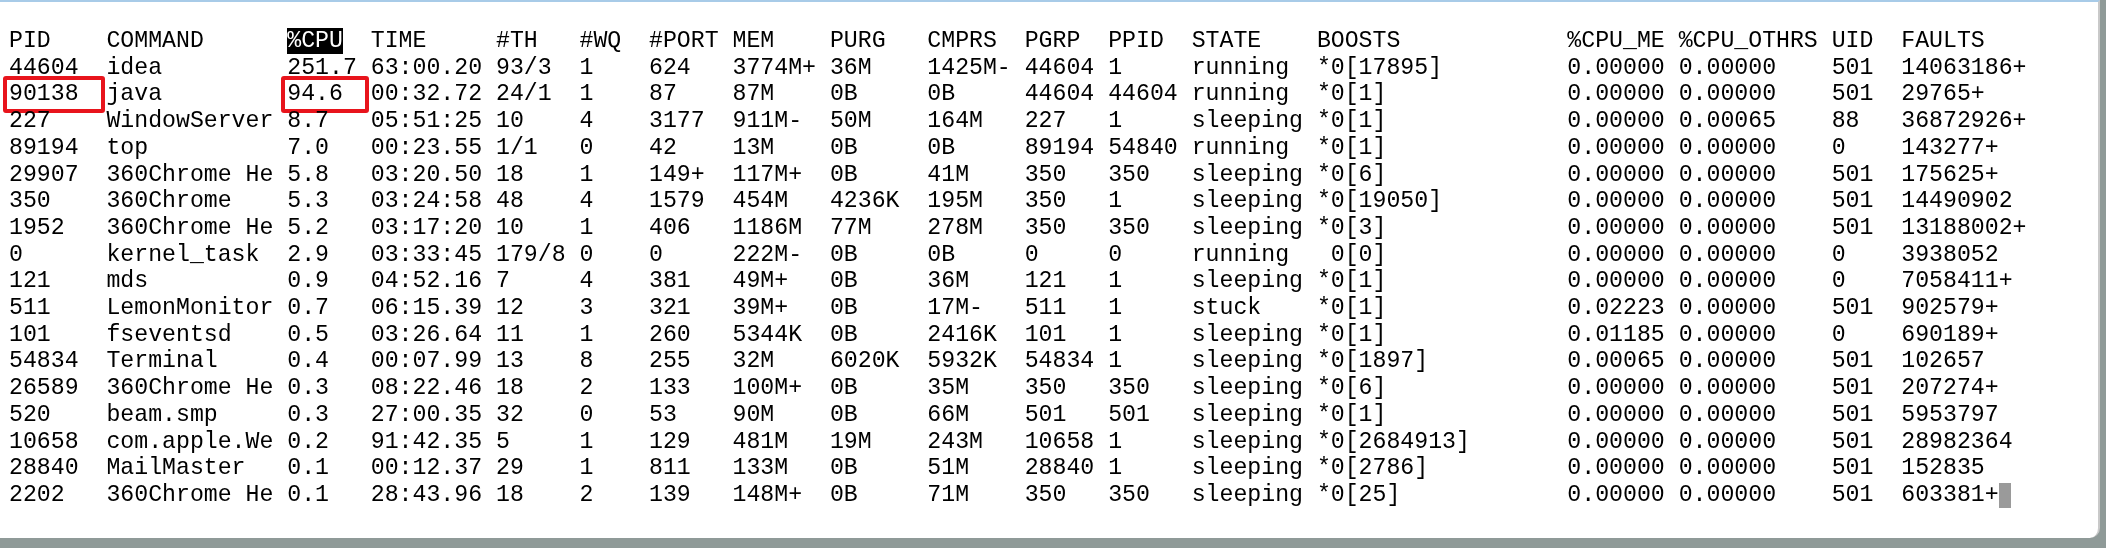 The image size is (2106, 548). Describe the element at coordinates (586, 362) in the screenshot. I see `table-cell: 8` at that location.